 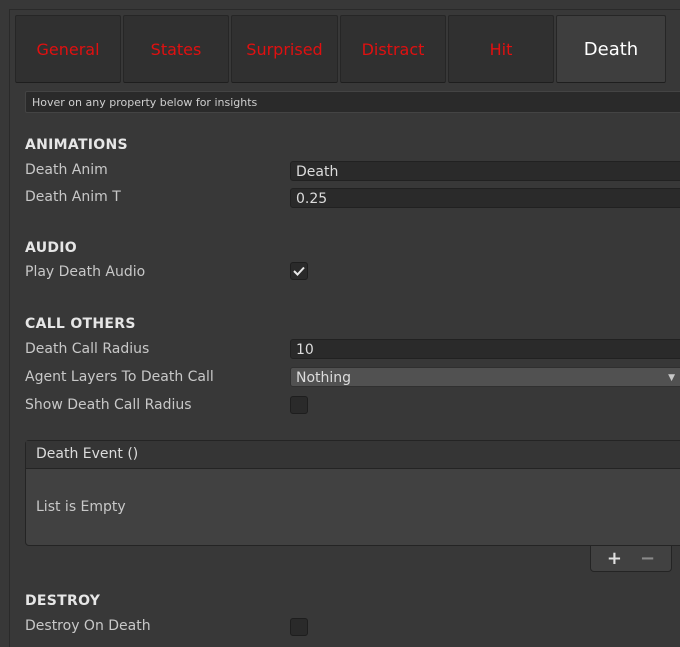 What do you see at coordinates (63, 601) in the screenshot?
I see `section-destroy-title: DESTROY` at bounding box center [63, 601].